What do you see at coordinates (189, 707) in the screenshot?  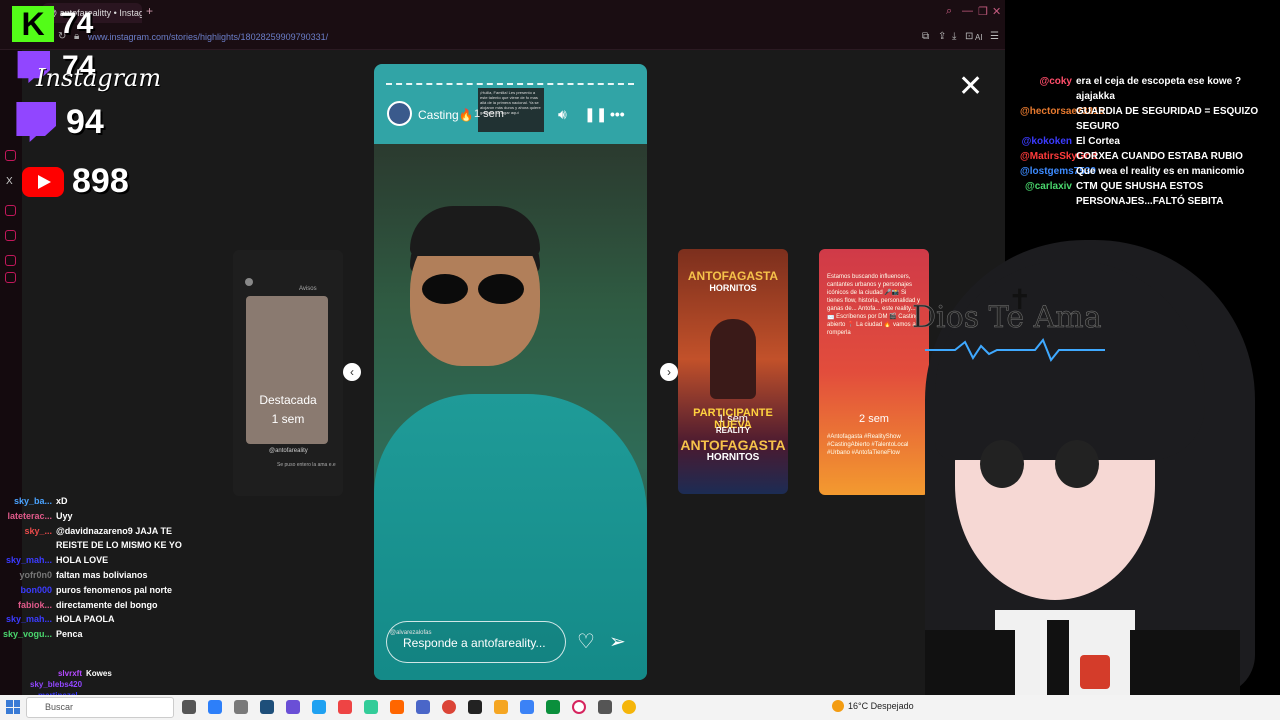 I see `task-view-icon` at bounding box center [189, 707].